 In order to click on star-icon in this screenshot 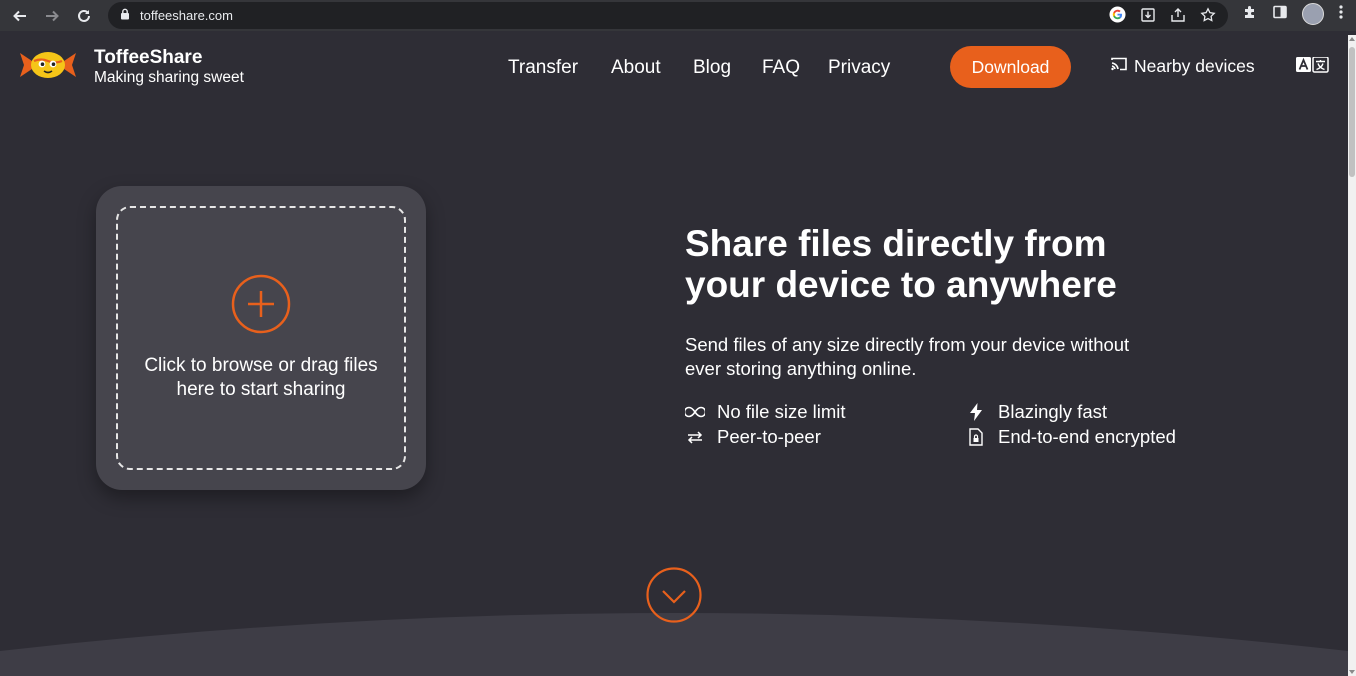, I will do `click(1208, 17)`.